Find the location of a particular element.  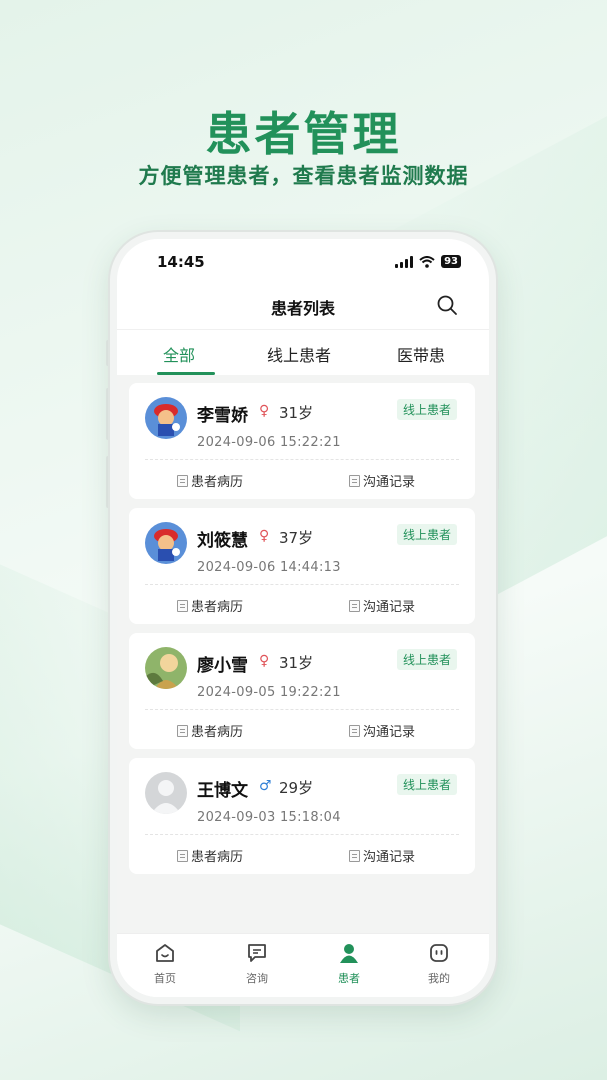

tab-profile-label: 我的 is located at coordinates (439, 978).